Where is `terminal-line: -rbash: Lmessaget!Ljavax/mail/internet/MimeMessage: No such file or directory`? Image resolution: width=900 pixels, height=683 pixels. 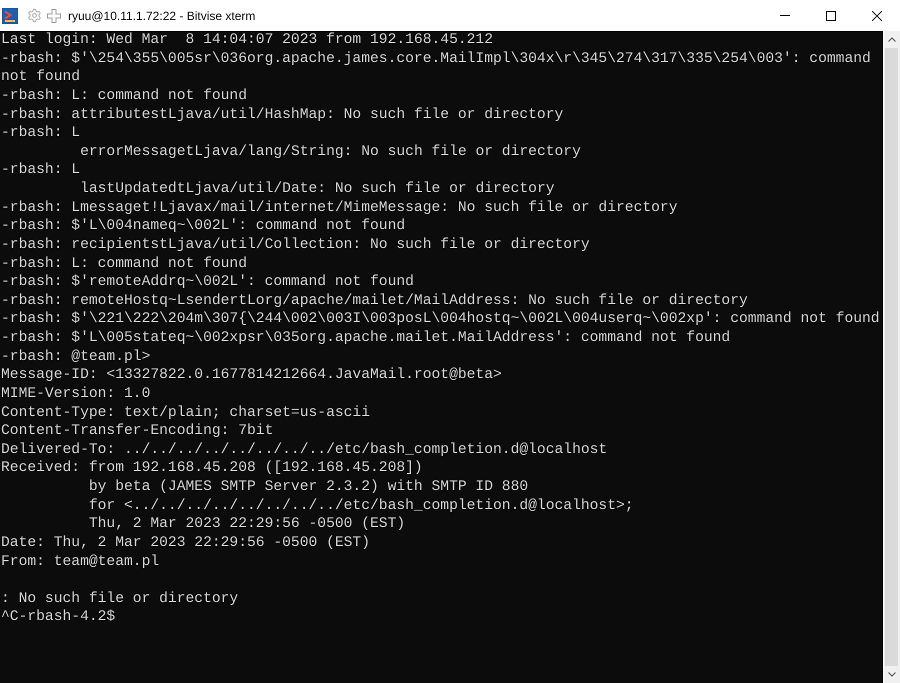
terminal-line: -rbash: Lmessaget!Ljavax/mail/internet/MimeMessage: No such file or directory is located at coordinates (339, 208).